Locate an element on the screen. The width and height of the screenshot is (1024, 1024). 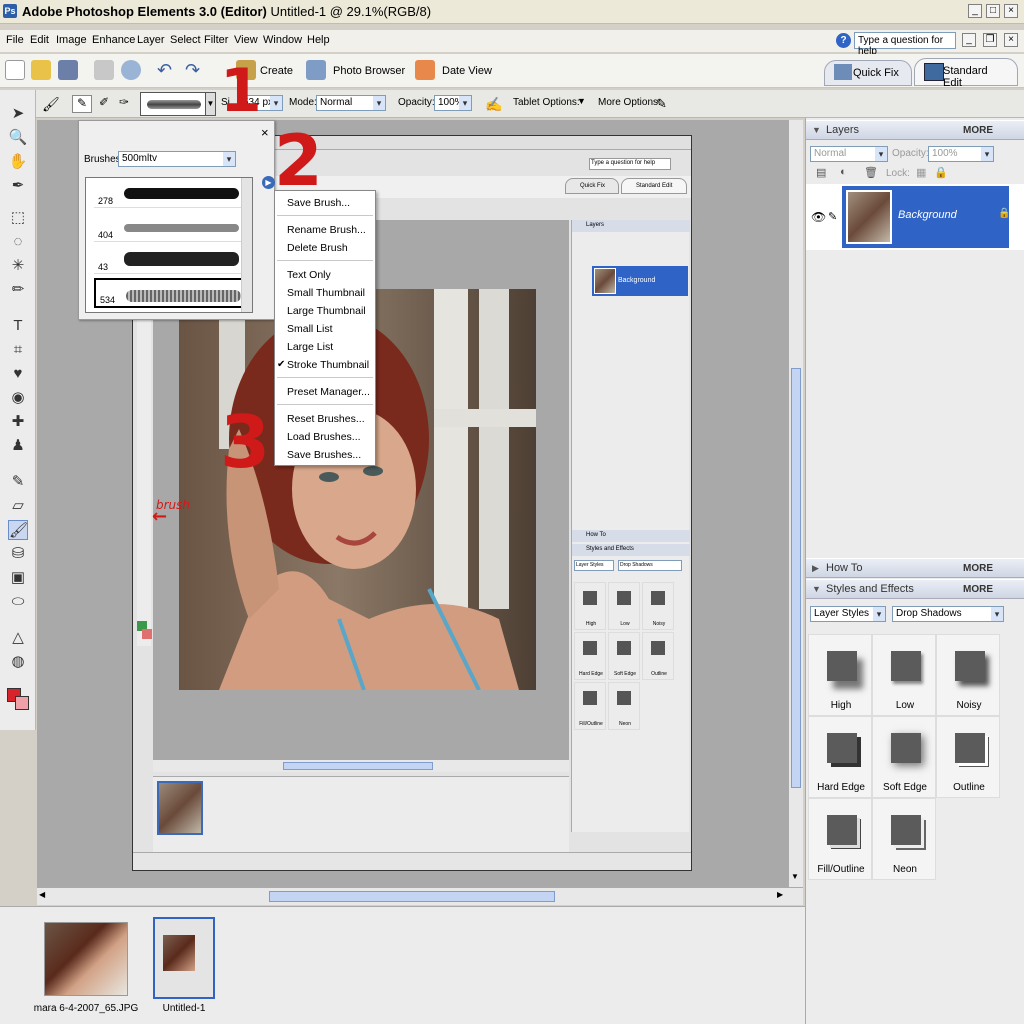
menu-small-list: Small List is located at coordinates (310, 329).